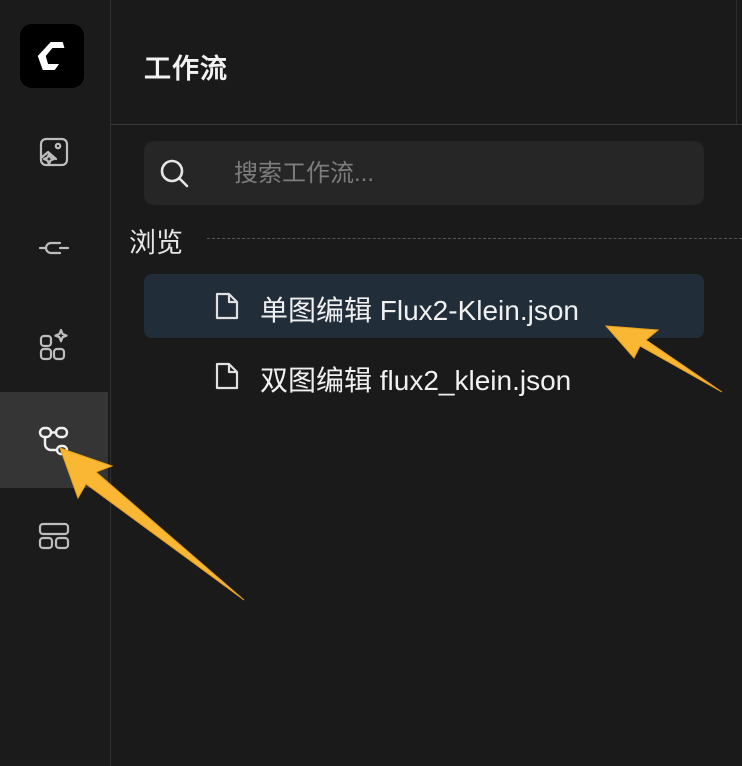  Describe the element at coordinates (419, 310) in the screenshot. I see `file-name: 单图编辑 Flux2-Klein.json` at that location.